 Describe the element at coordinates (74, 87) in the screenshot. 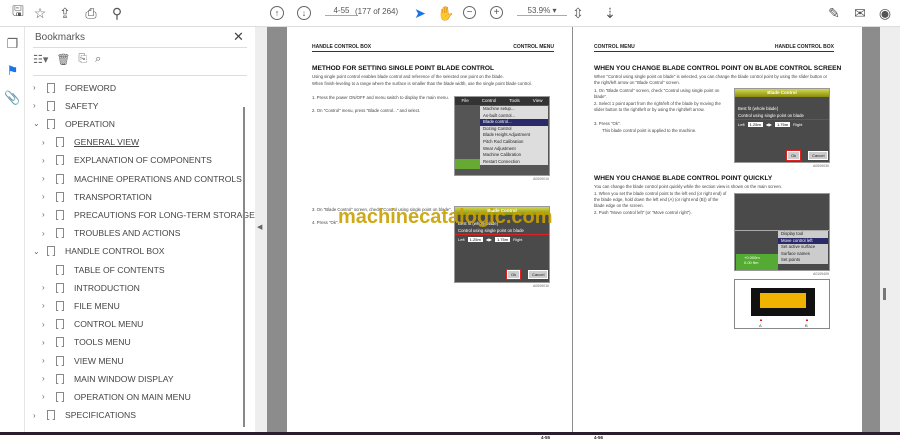

I see `bookmark-item: › FOREWORD` at that location.